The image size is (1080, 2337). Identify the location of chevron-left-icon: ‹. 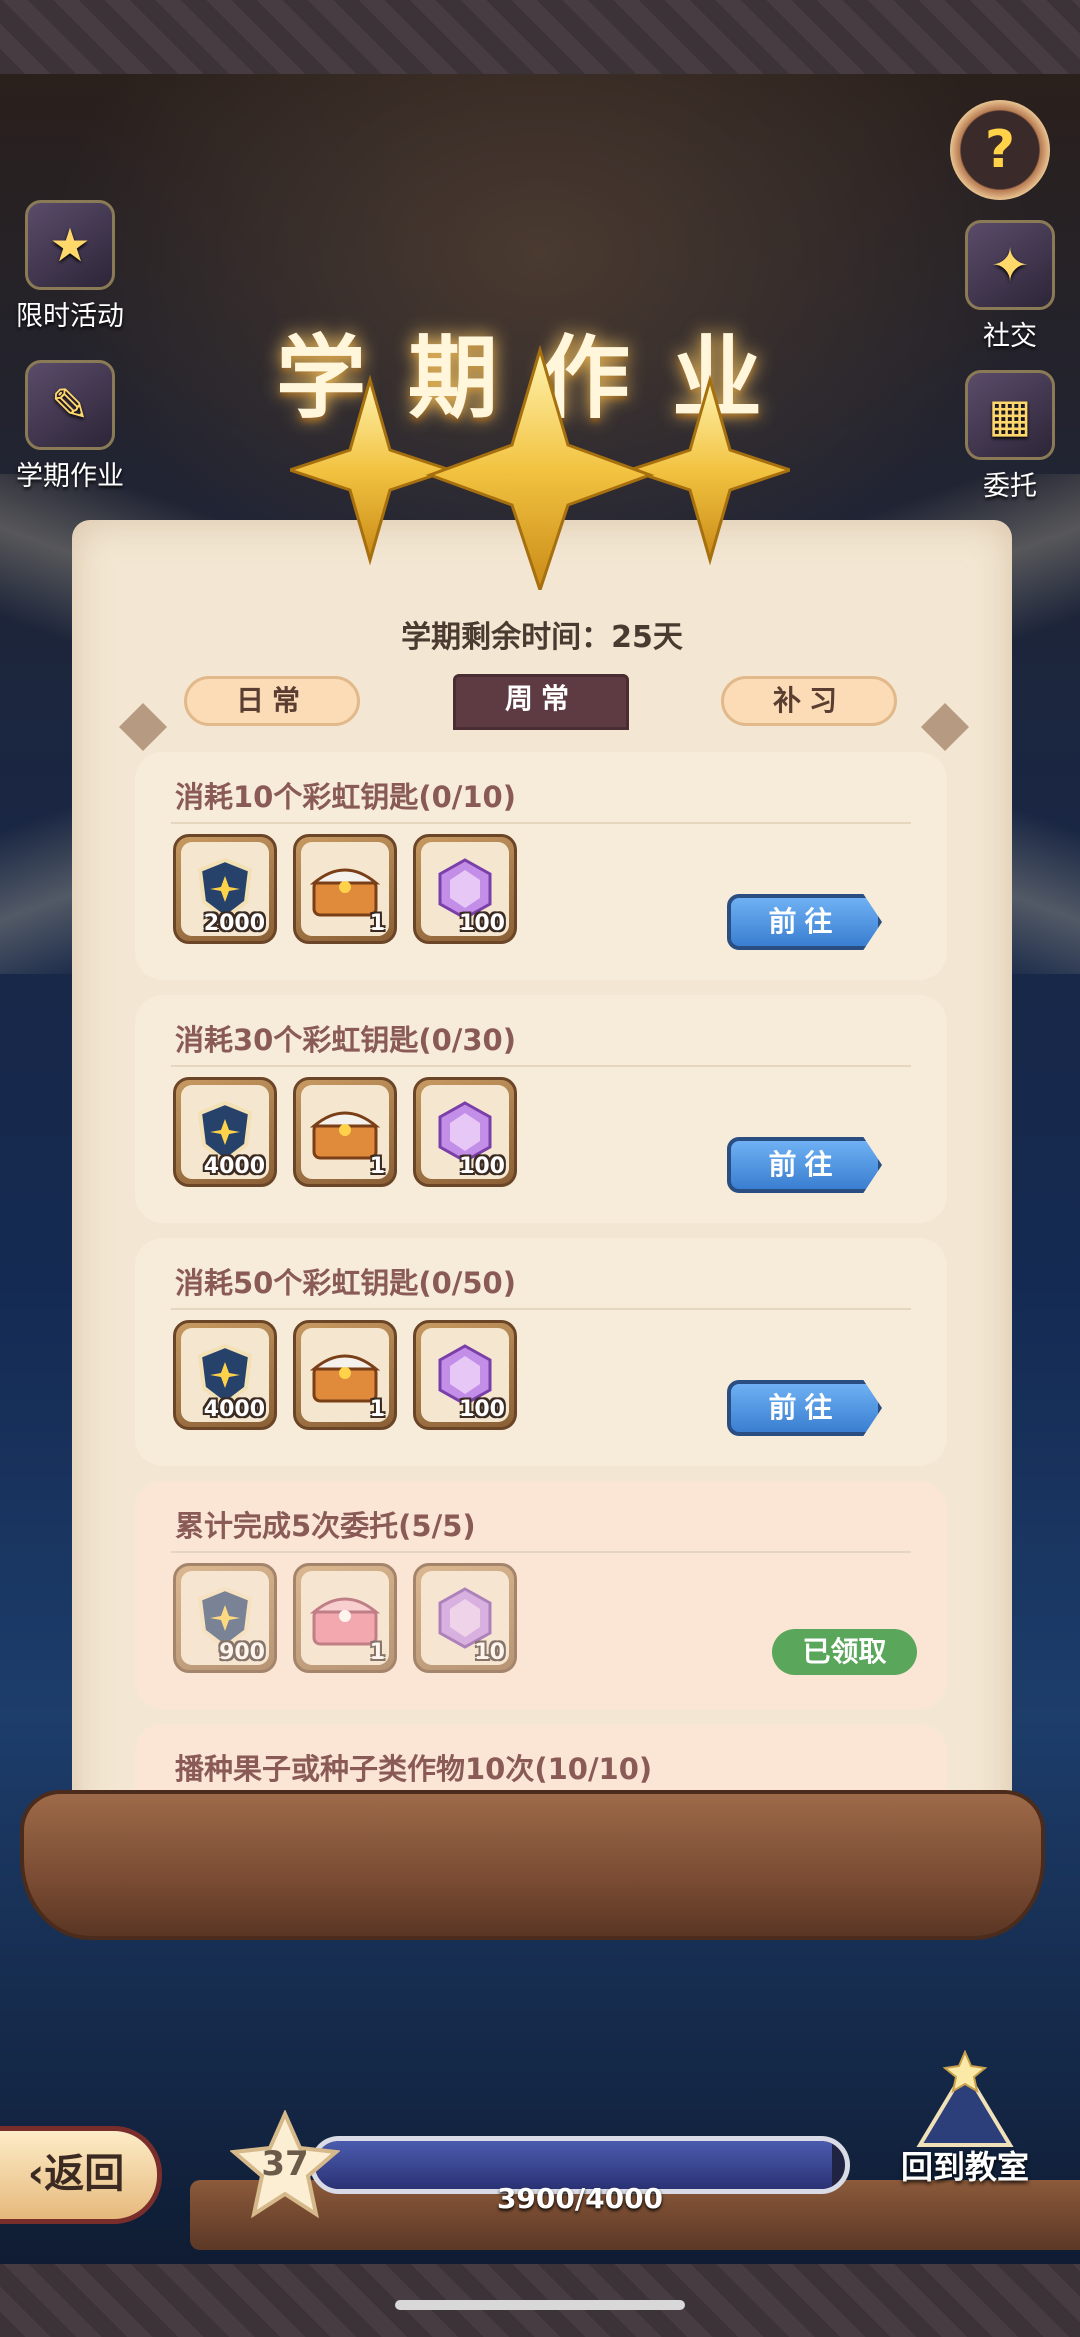
(36, 2174).